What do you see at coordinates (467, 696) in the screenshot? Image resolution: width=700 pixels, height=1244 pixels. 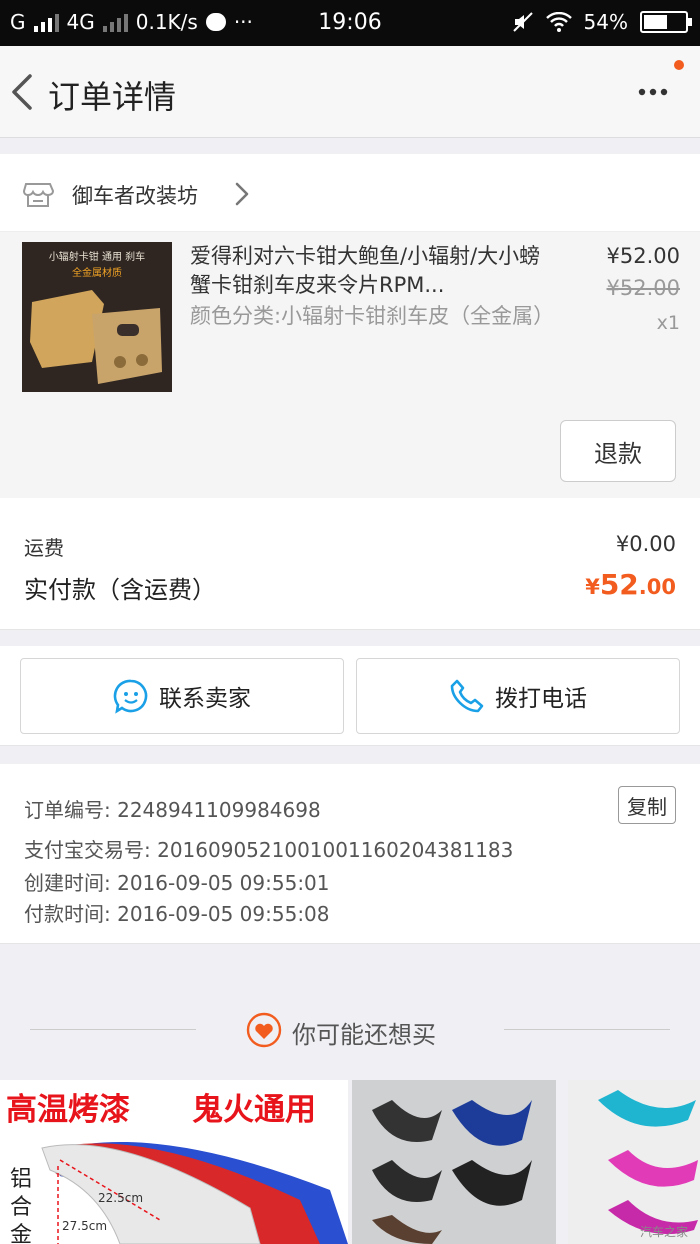 I see `phone-icon` at bounding box center [467, 696].